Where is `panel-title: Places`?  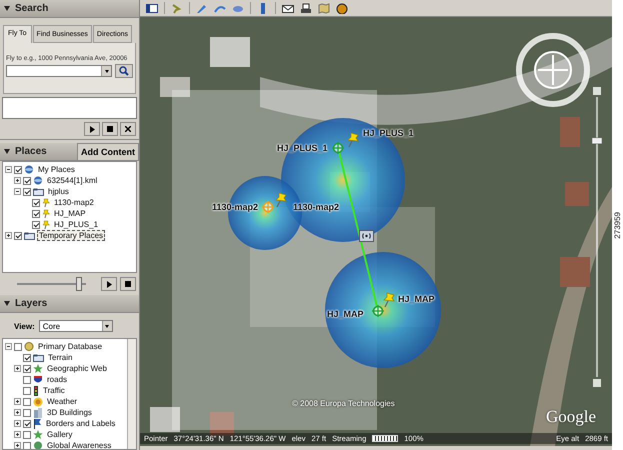
panel-title: Places is located at coordinates (23, 151).